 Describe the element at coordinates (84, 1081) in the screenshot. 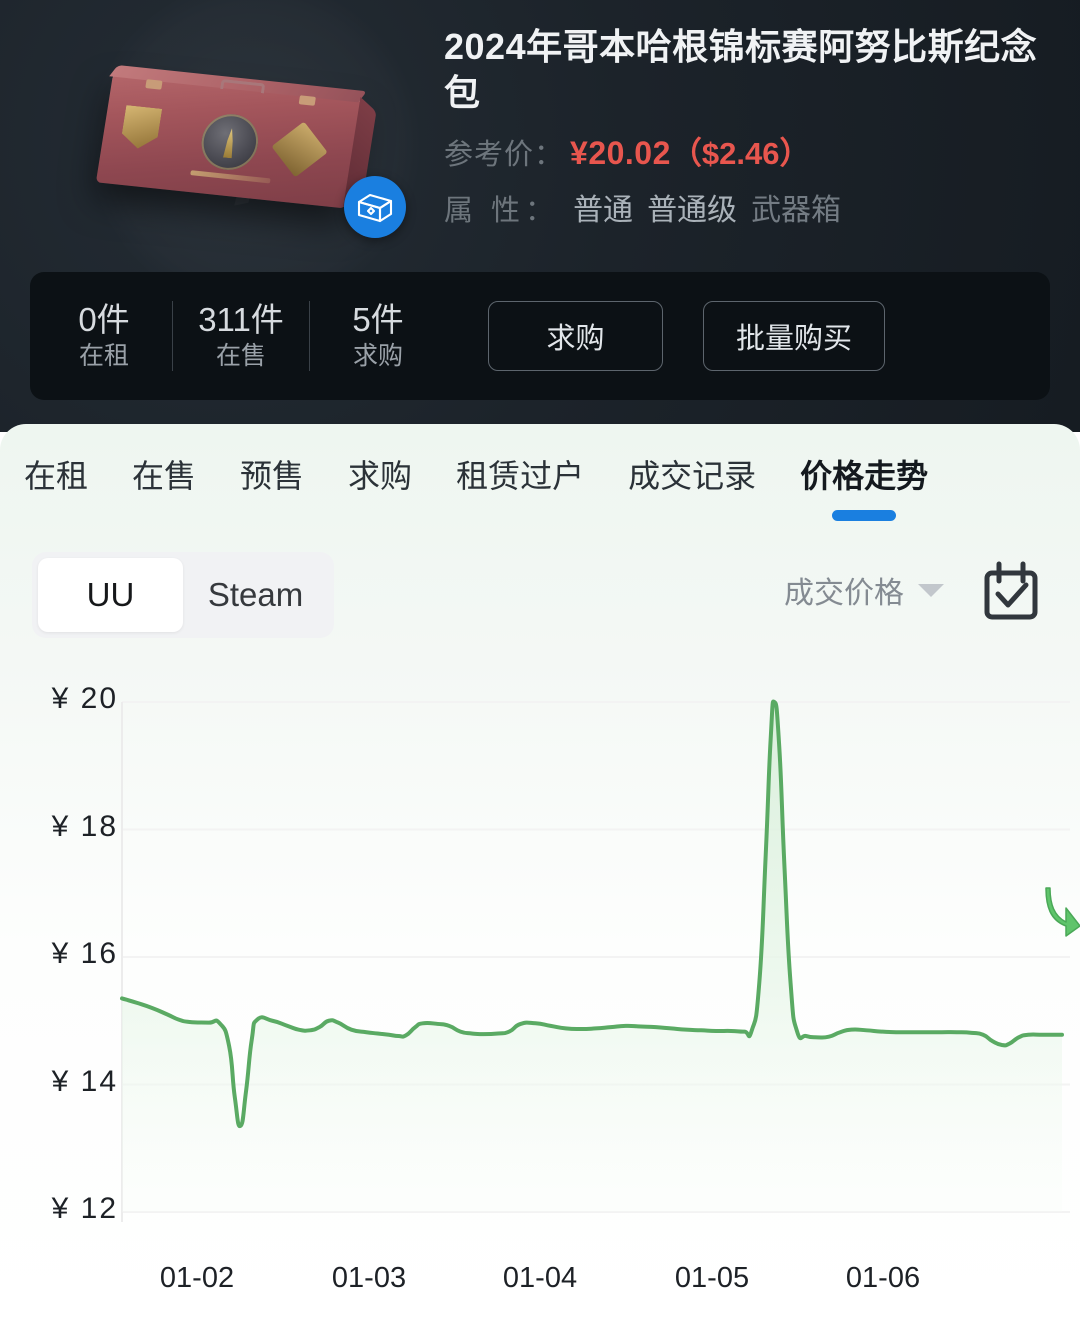

I see `chart-y-tick-label: ¥ 14` at that location.